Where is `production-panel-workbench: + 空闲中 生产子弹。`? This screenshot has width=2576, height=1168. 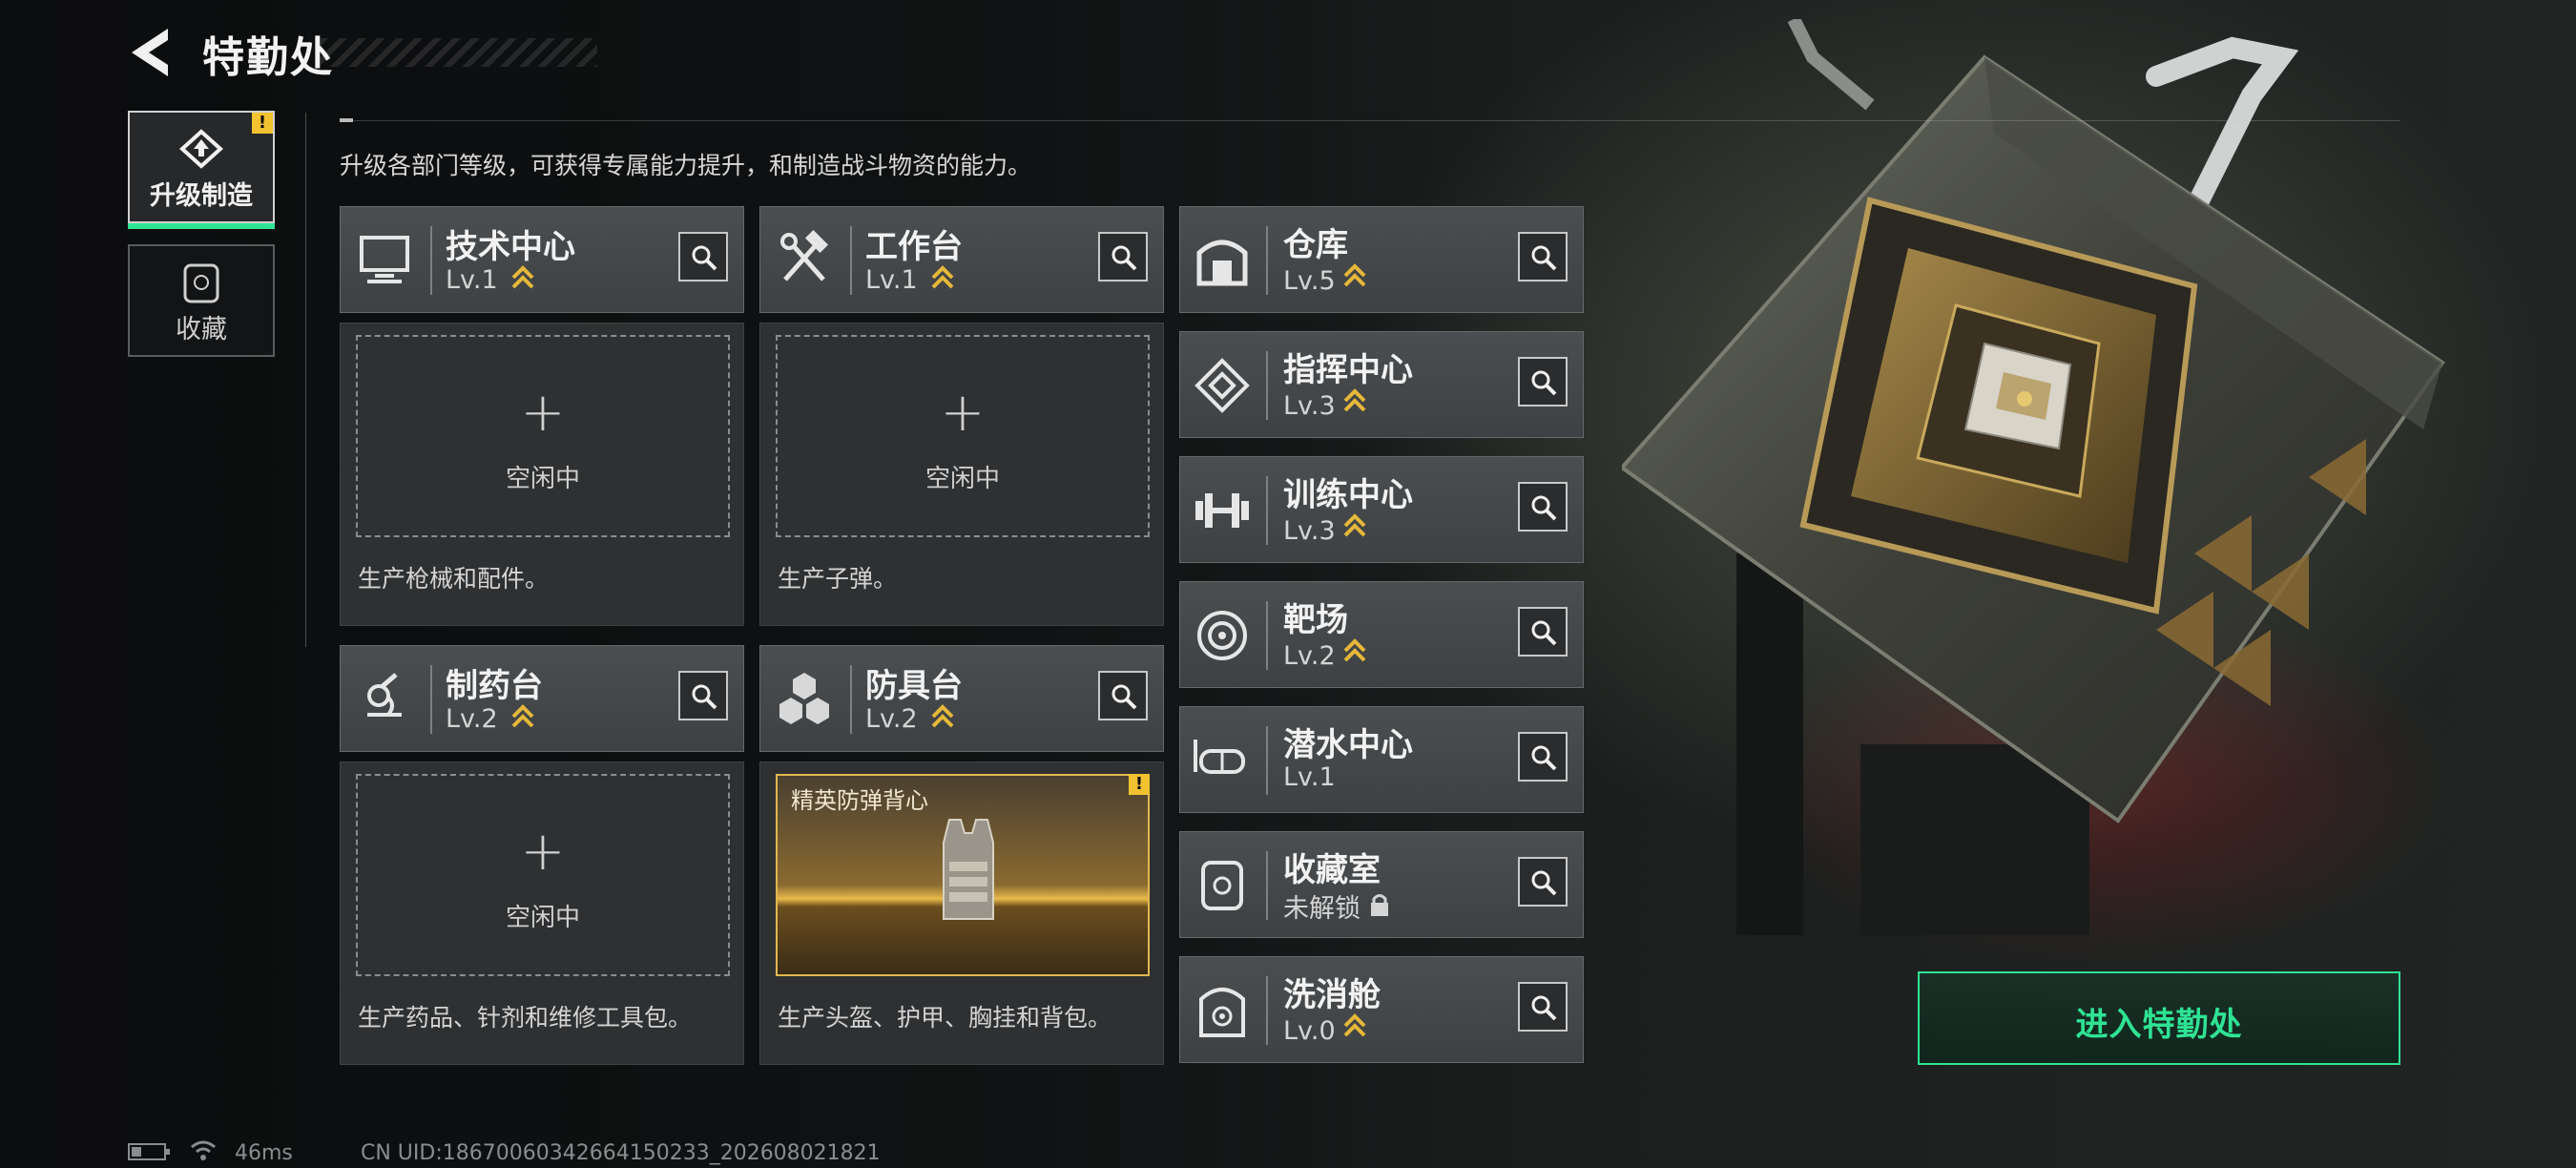 production-panel-workbench: + 空闲中 生产子弹。 is located at coordinates (961, 474).